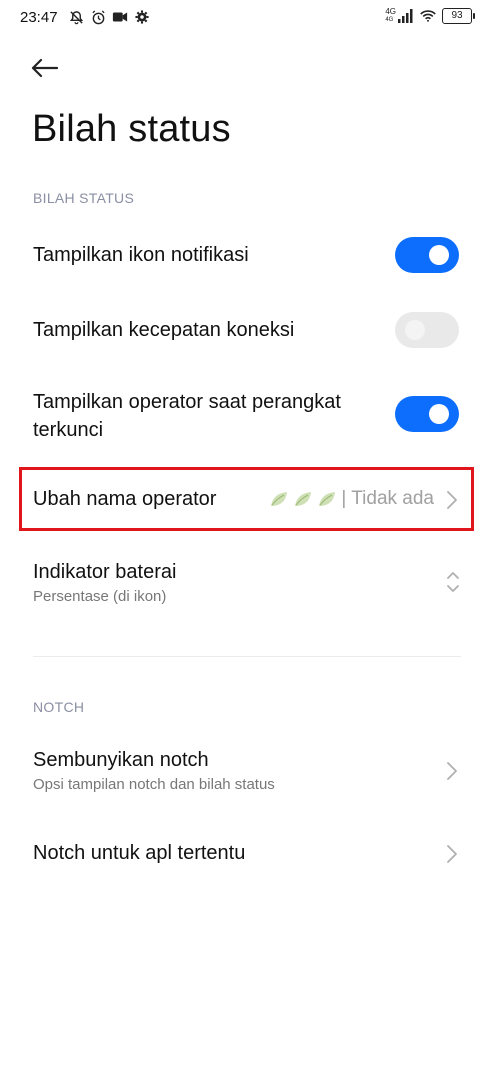 The width and height of the screenshot is (494, 1079). Describe the element at coordinates (187, 402) in the screenshot. I see `setting-label-line1: Tampilkan operator saat perangkat` at that location.